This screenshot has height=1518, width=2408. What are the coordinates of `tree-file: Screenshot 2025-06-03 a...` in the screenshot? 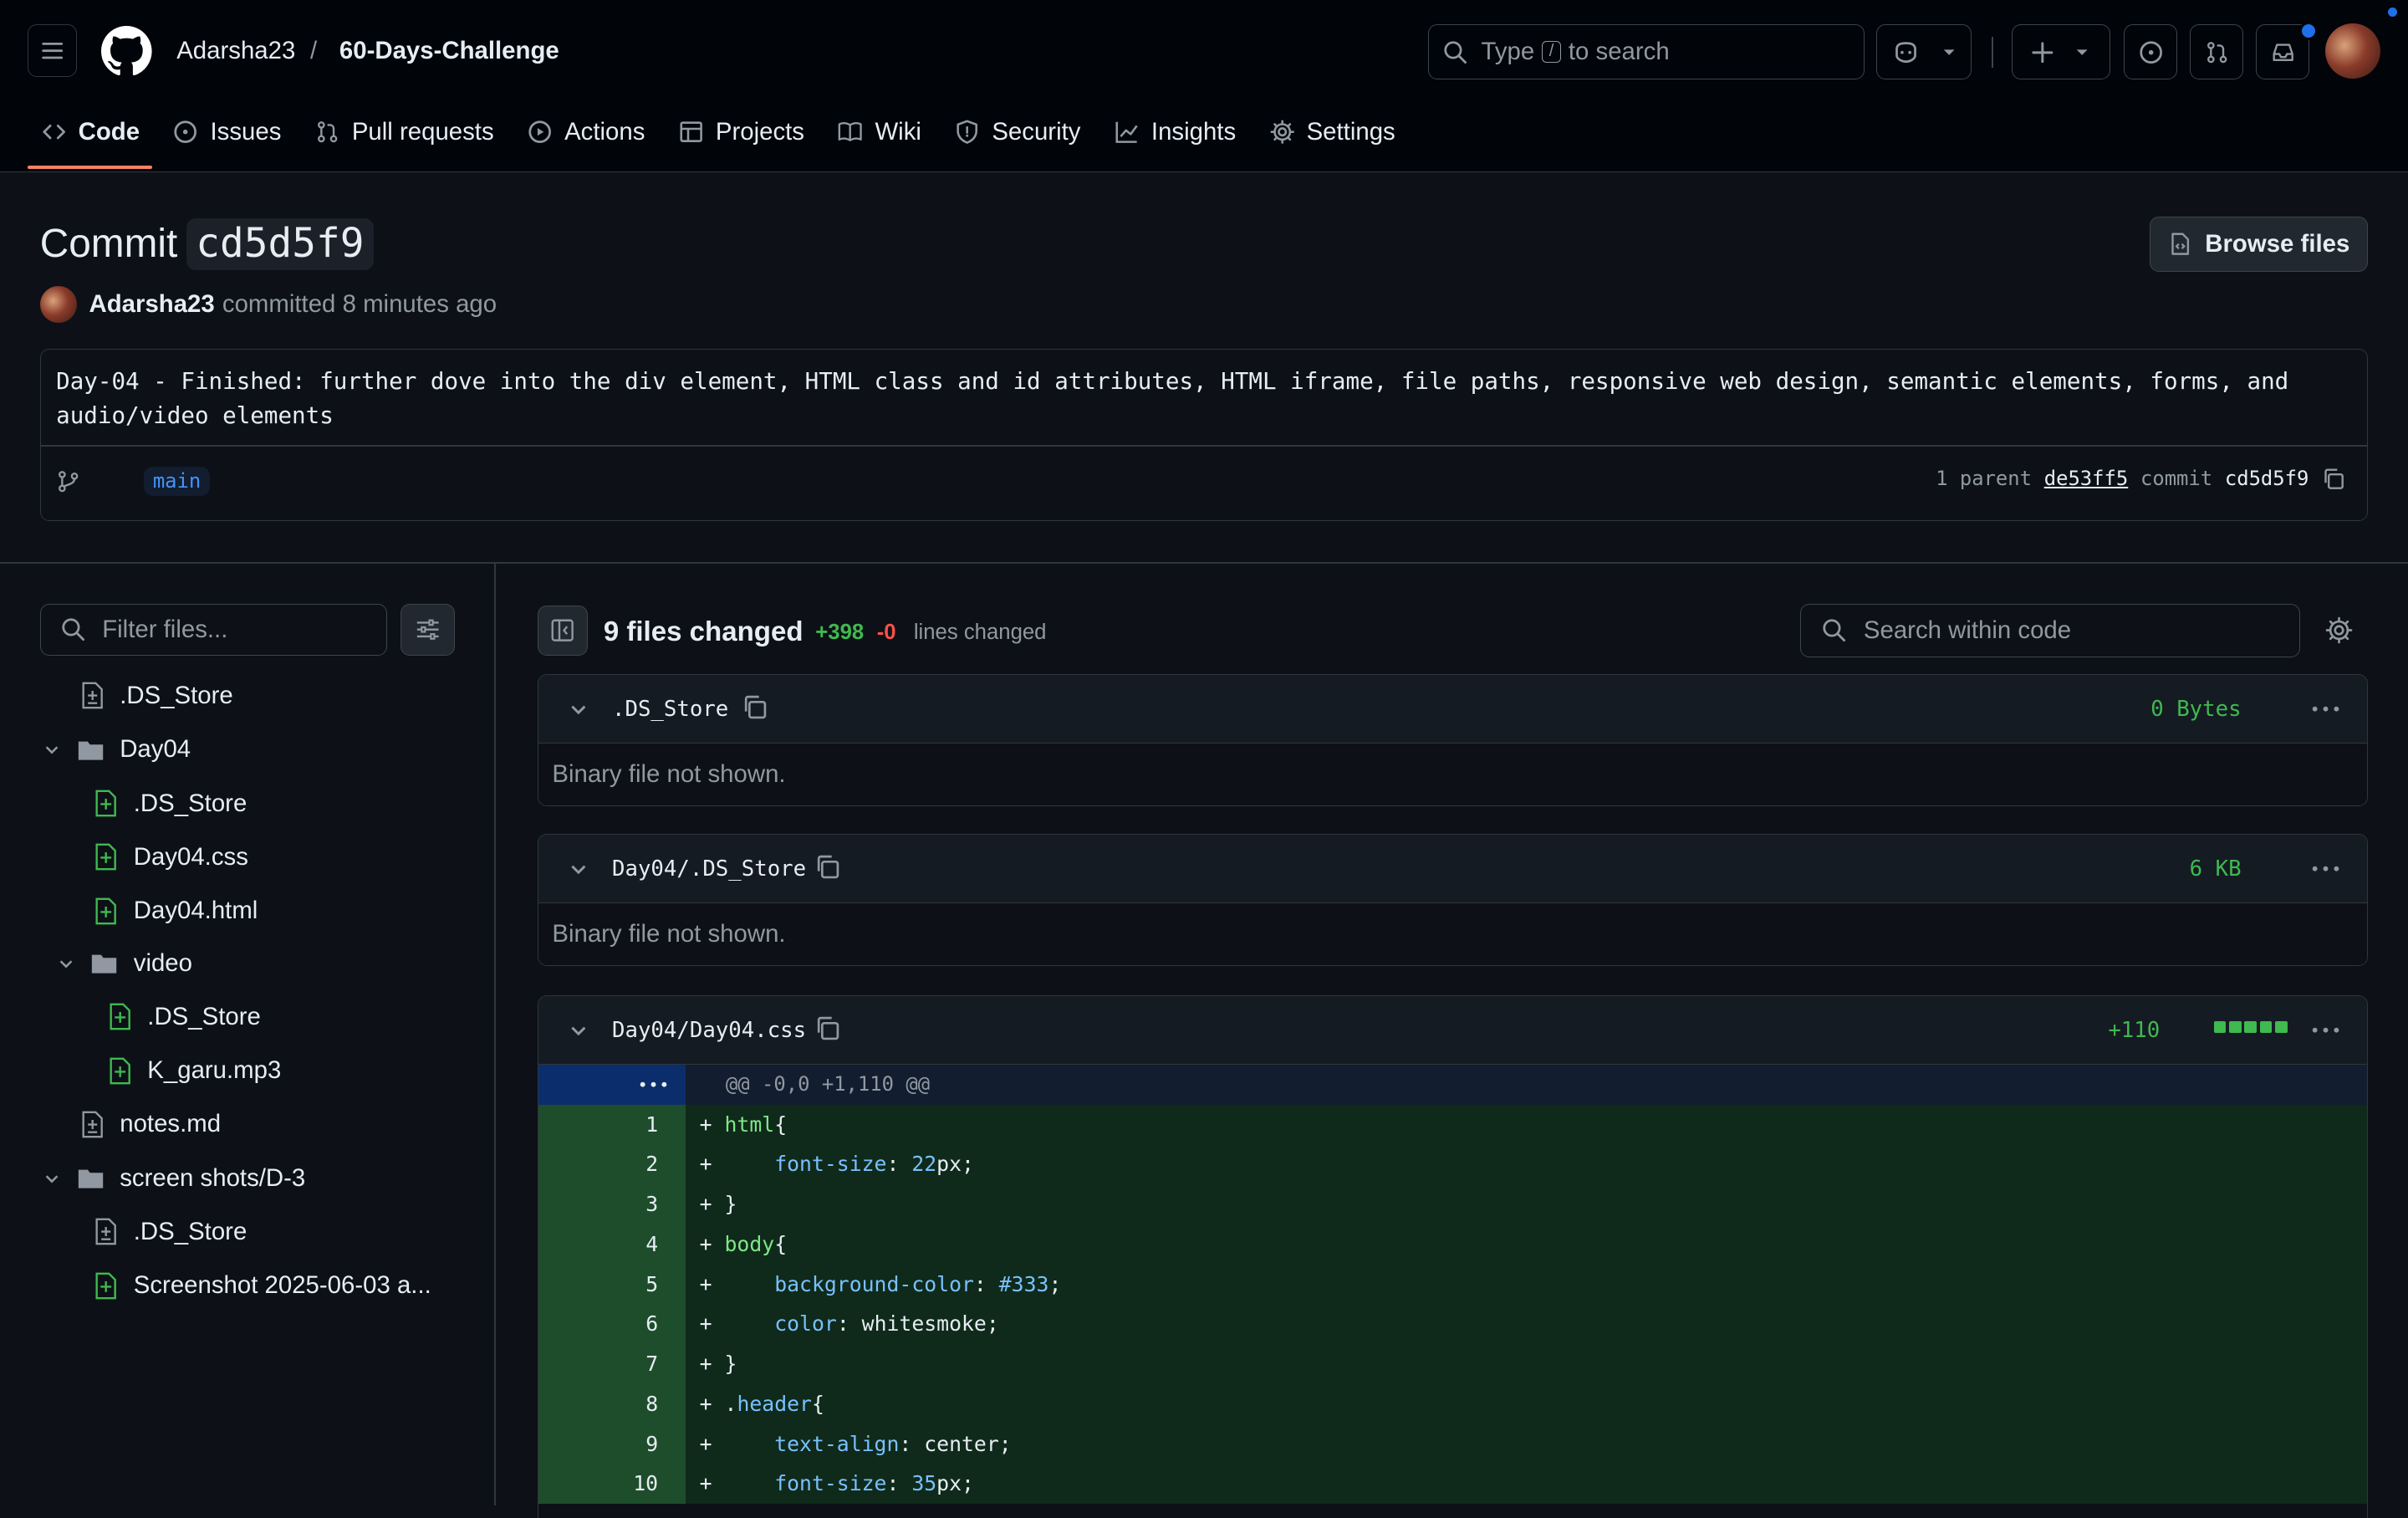 It's located at (262, 1285).